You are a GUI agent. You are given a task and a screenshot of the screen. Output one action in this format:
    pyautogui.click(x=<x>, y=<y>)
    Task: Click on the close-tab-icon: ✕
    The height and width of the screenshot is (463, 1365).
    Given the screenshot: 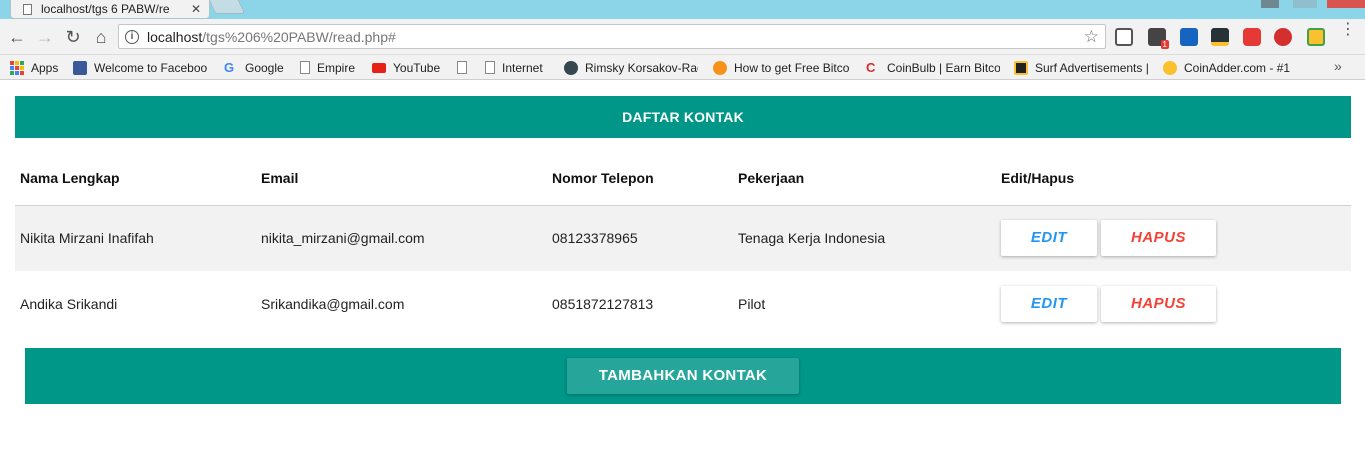 What is the action you would take?
    pyautogui.click(x=196, y=9)
    